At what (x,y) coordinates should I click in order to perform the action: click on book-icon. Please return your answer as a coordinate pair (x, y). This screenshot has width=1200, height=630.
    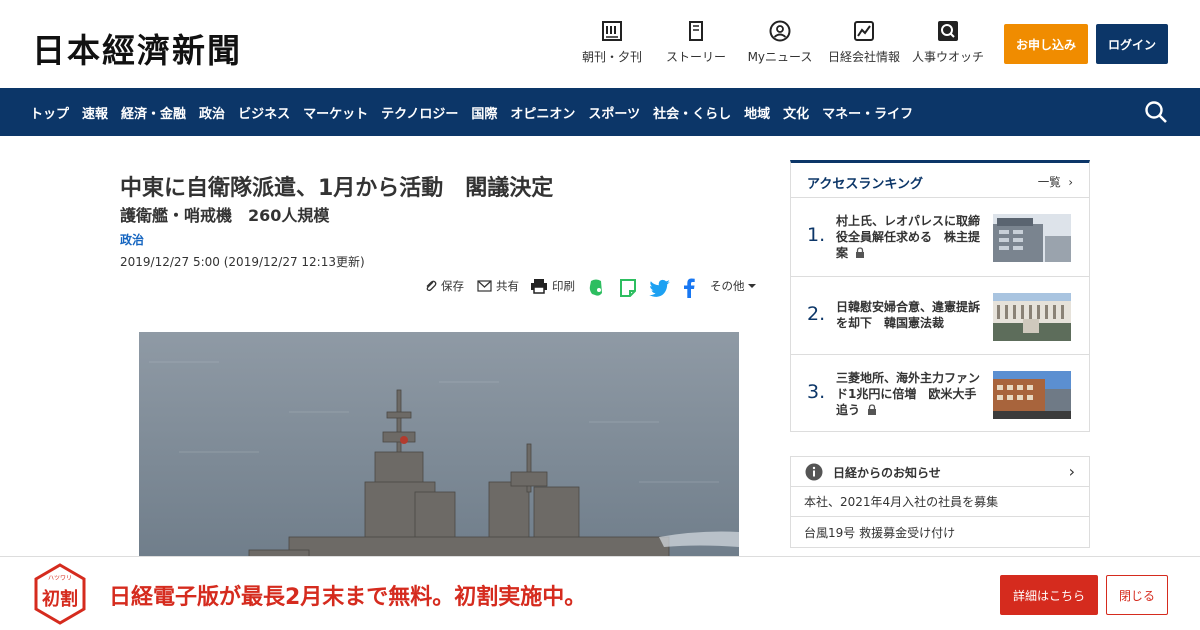
    Looking at the image, I should click on (696, 31).